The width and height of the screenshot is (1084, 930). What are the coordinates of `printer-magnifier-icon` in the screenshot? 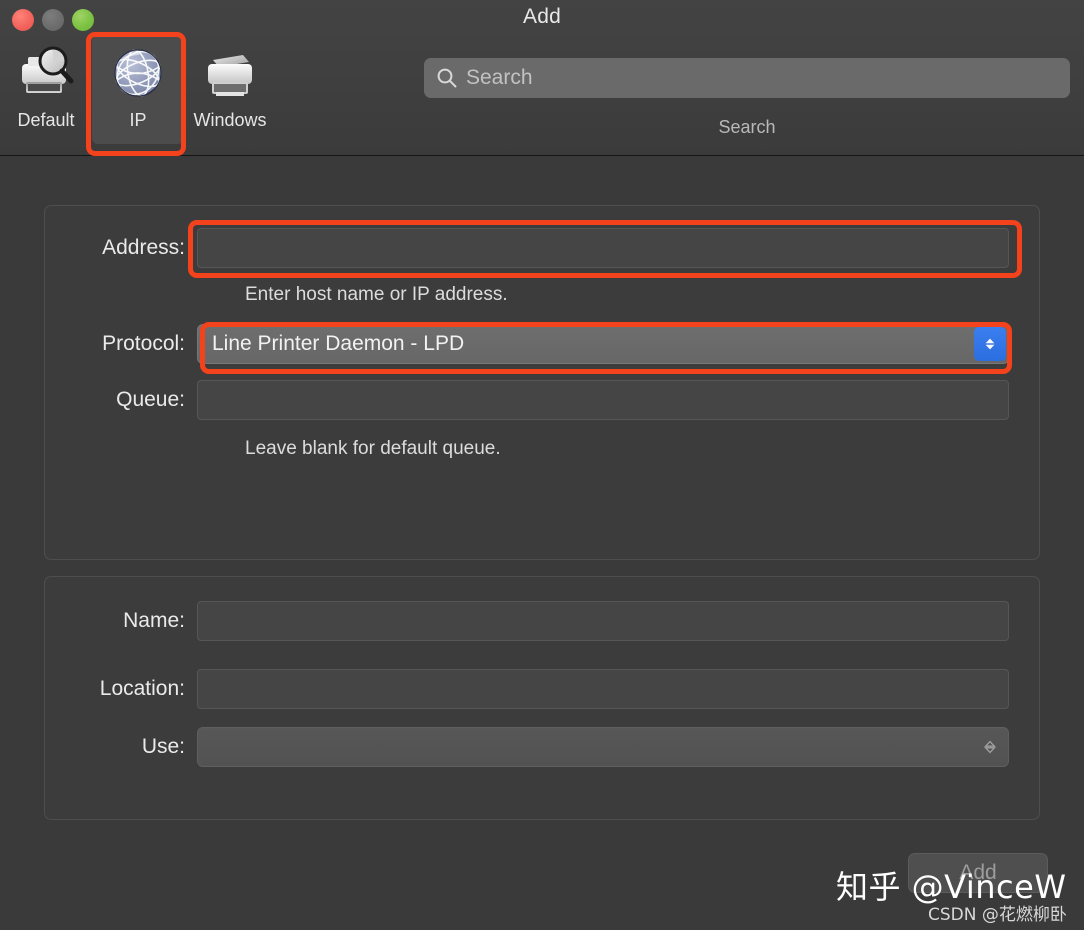 It's located at (46, 73).